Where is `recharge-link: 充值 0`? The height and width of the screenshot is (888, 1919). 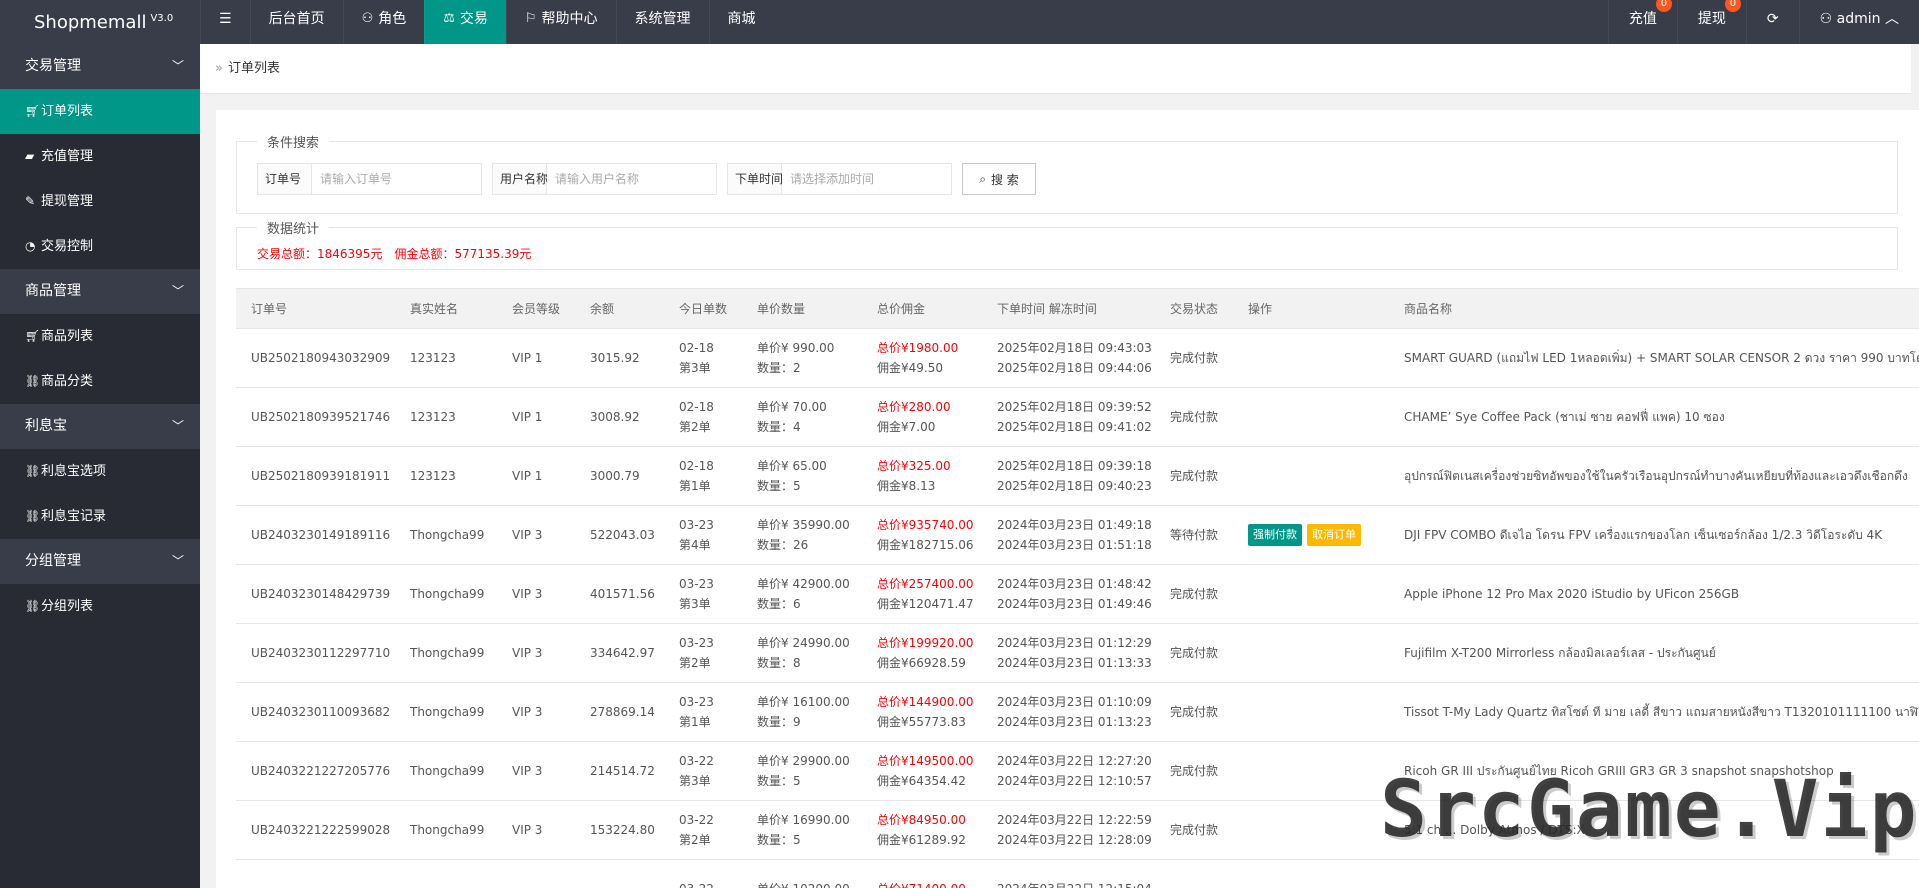 recharge-link: 充值 0 is located at coordinates (1642, 22).